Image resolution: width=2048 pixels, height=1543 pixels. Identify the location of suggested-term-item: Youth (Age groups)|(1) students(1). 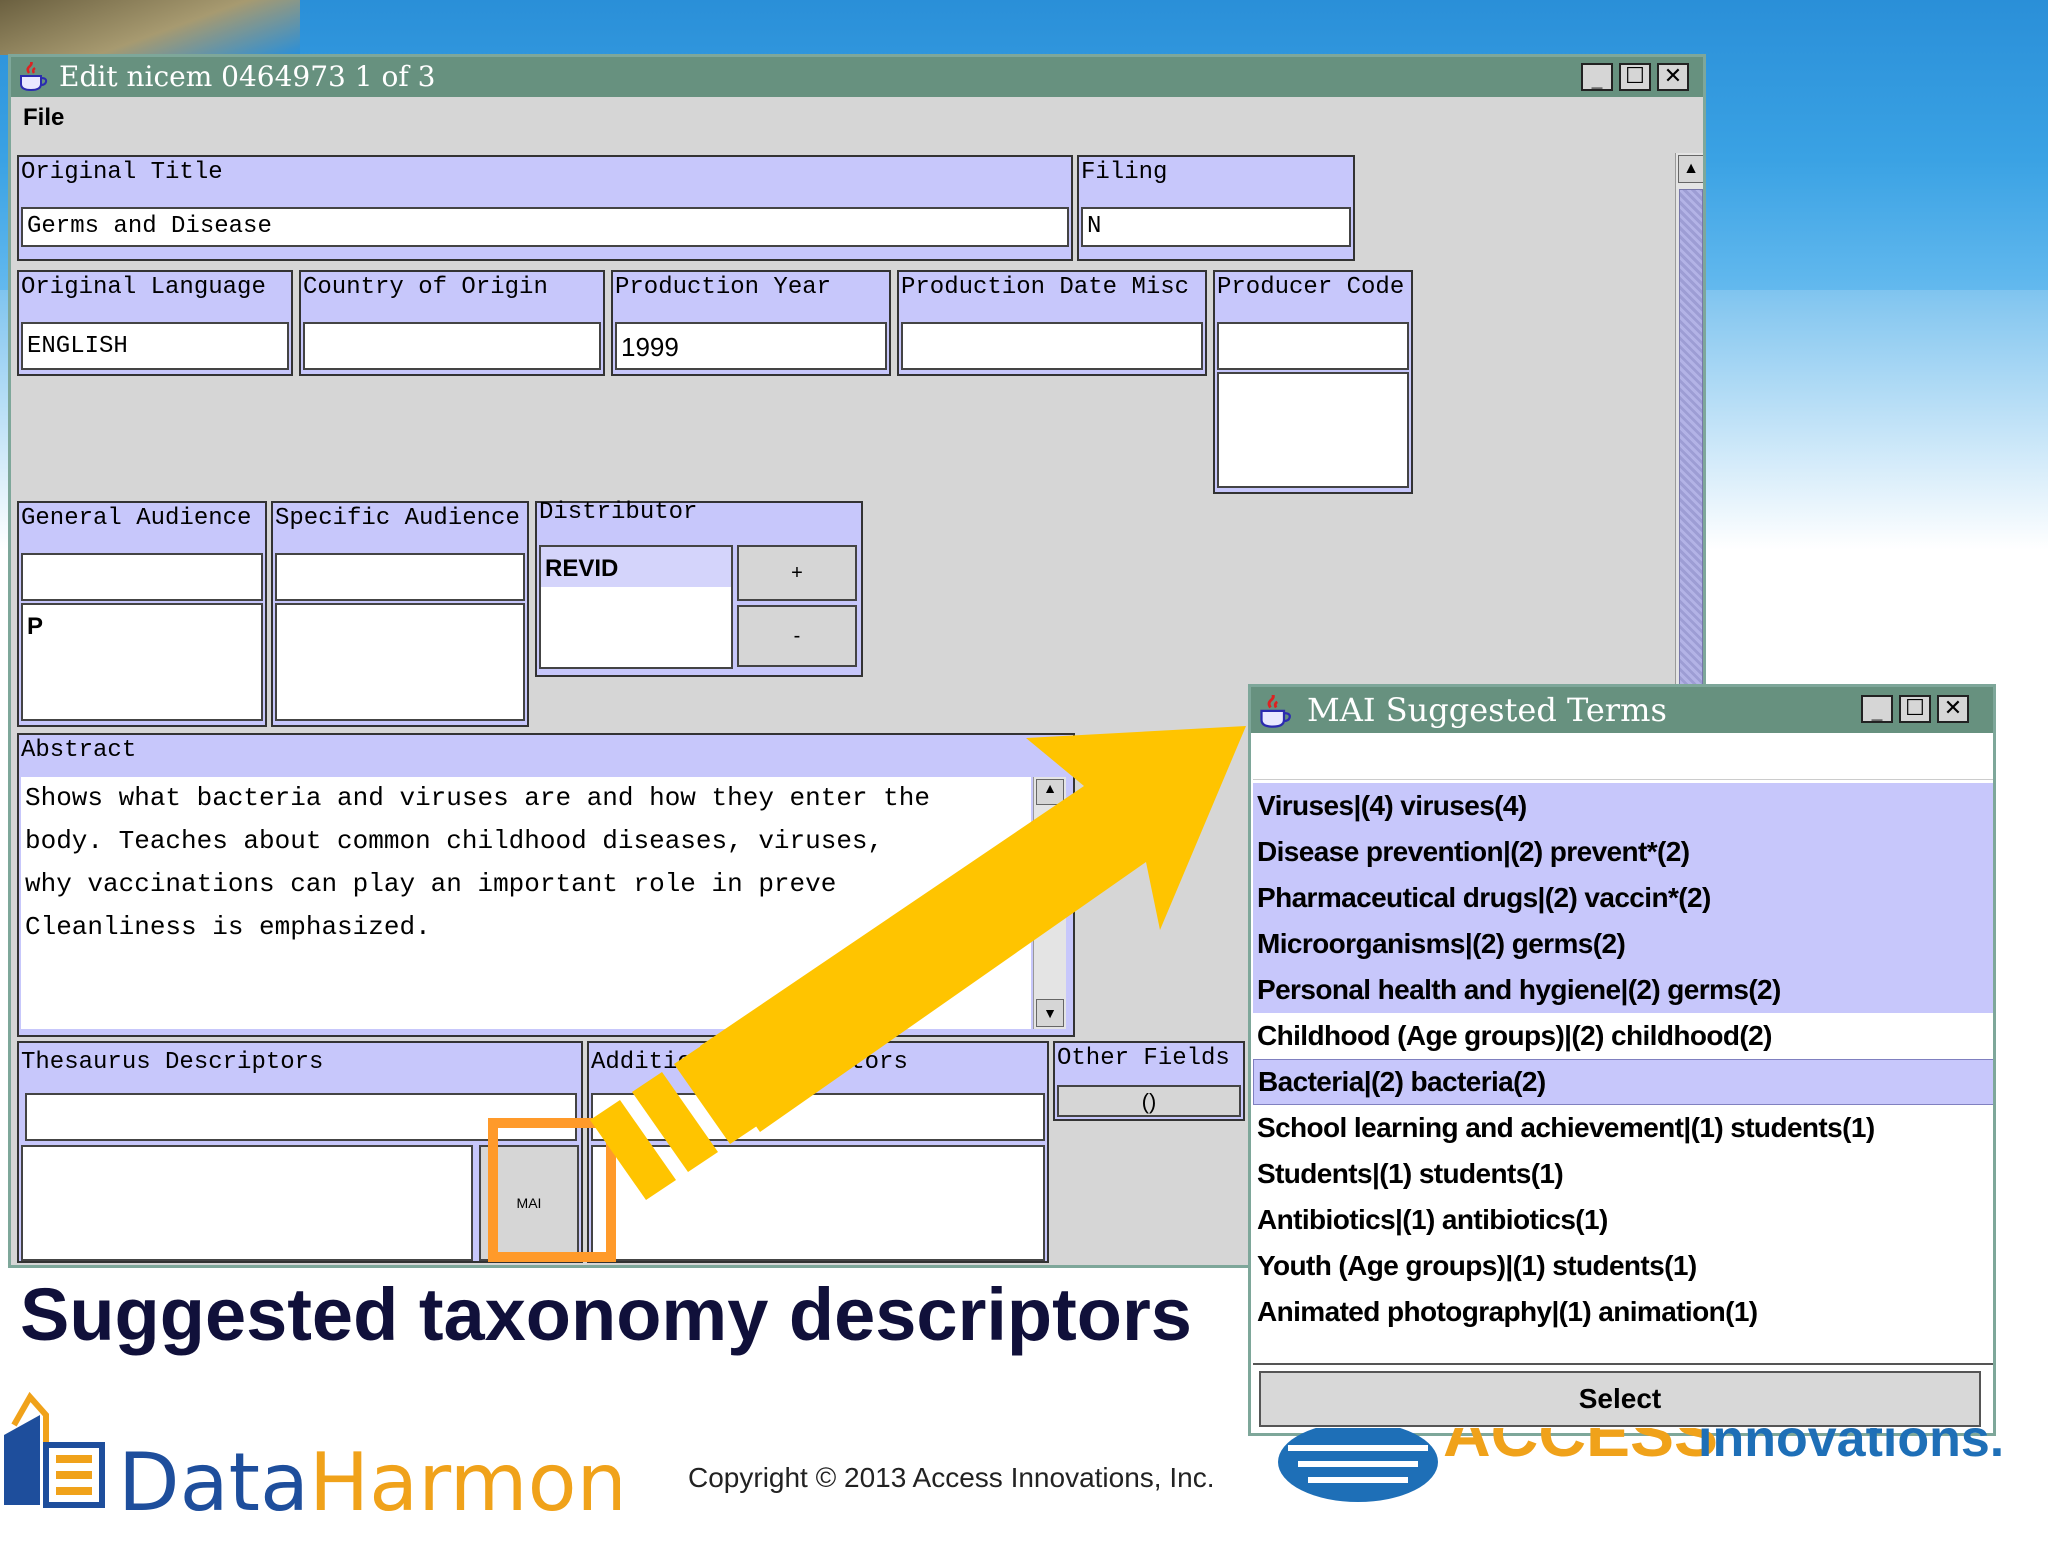
(1623, 1266).